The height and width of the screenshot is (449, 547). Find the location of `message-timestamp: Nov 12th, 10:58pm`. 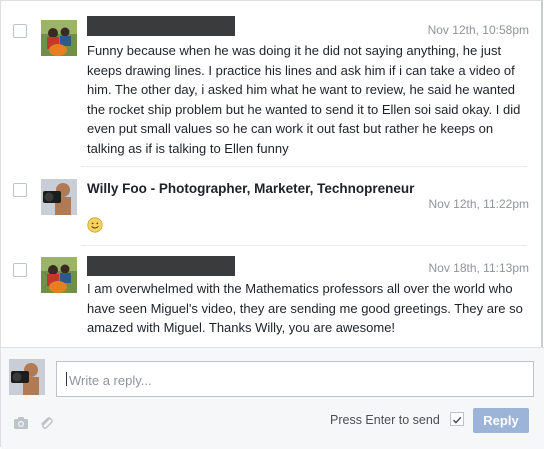

message-timestamp: Nov 12th, 10:58pm is located at coordinates (478, 30).